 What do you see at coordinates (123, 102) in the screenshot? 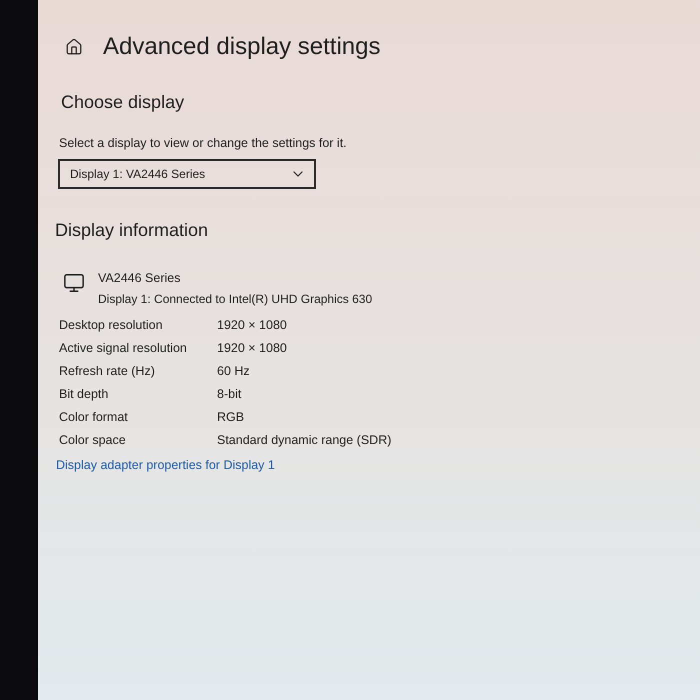
I see `section-heading: Choose display` at bounding box center [123, 102].